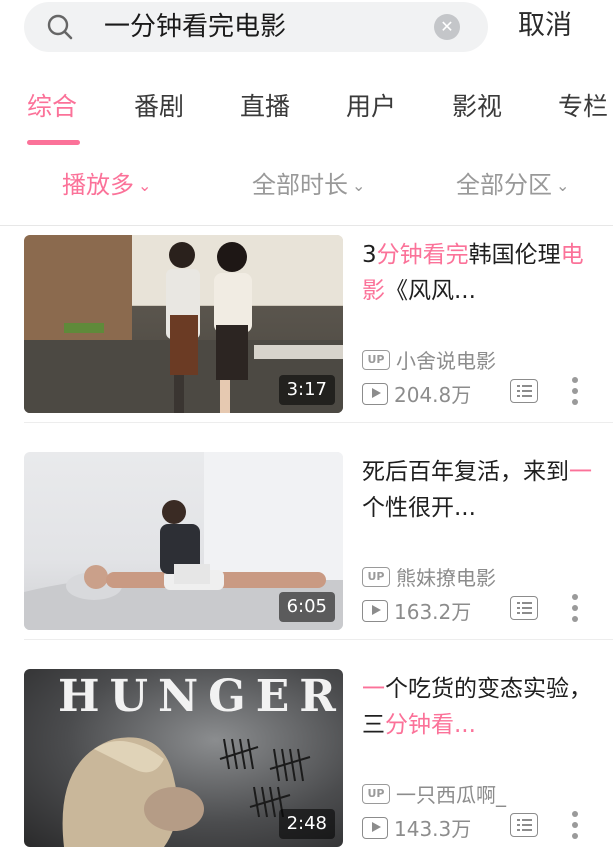 The height and width of the screenshot is (859, 613). I want to click on tab-articles: 专栏, so click(583, 107).